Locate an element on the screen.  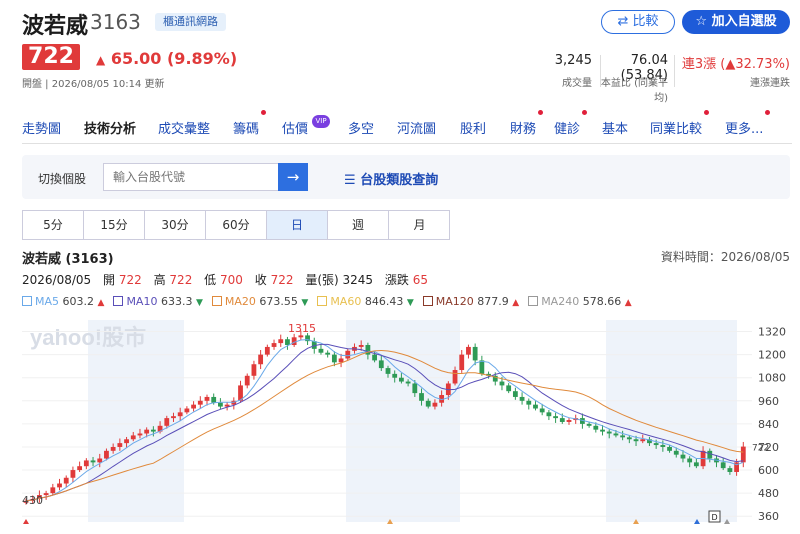
last-price-label: 722 is located at coordinates (760, 449).